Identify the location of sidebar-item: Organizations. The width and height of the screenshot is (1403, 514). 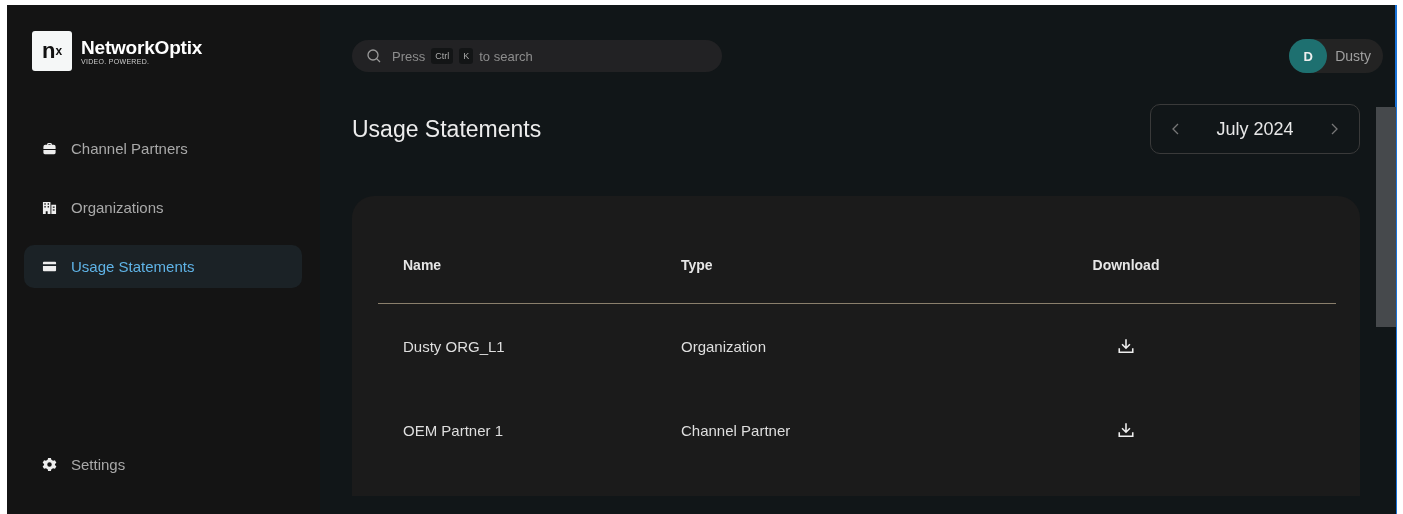
(163, 207).